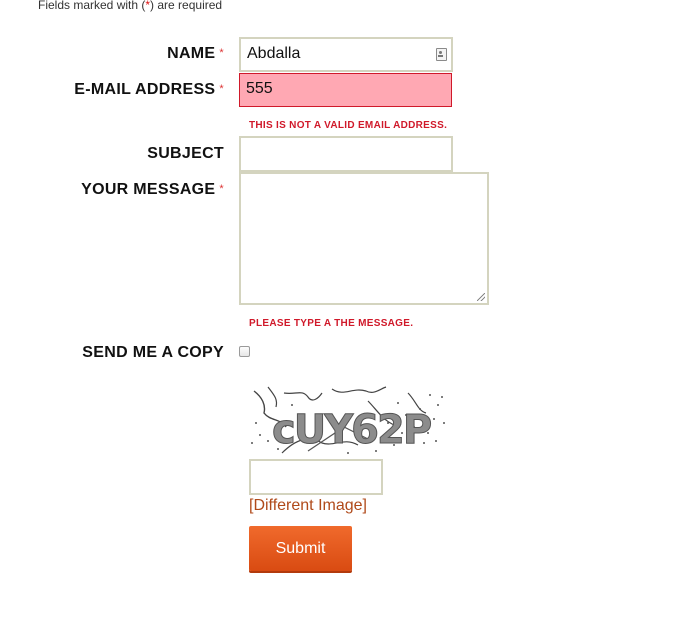  I want to click on captcha-input, so click(316, 477).